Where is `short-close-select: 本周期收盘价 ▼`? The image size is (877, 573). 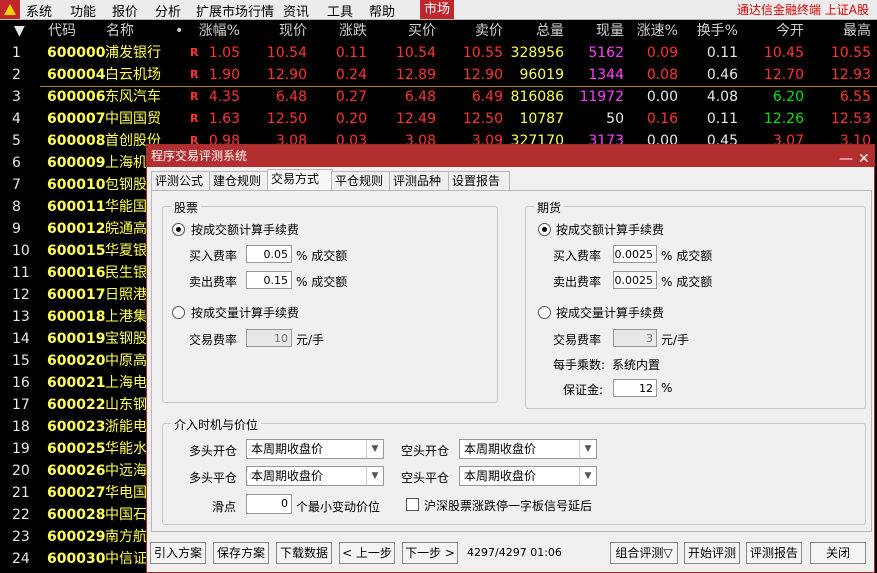
short-close-select: 本周期收盘价 ▼ is located at coordinates (528, 476).